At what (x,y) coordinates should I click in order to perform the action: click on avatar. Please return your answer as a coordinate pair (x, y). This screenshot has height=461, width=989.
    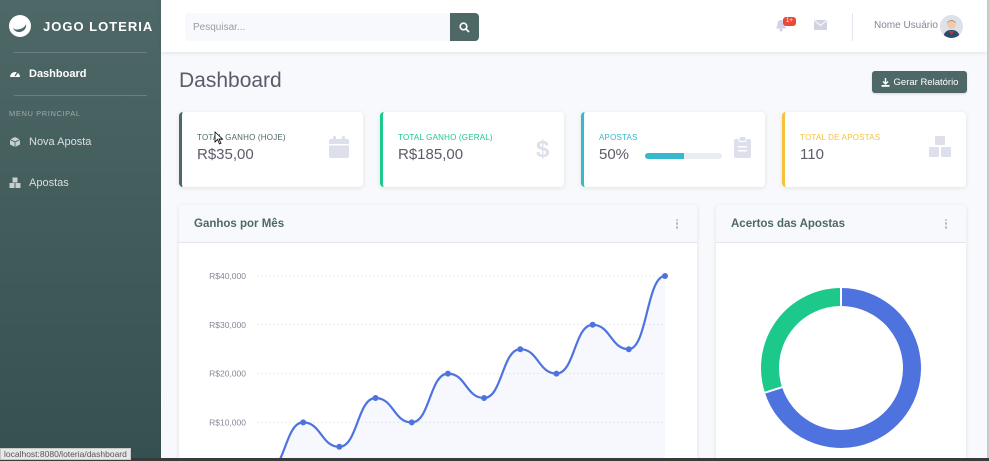
    Looking at the image, I should click on (951, 26).